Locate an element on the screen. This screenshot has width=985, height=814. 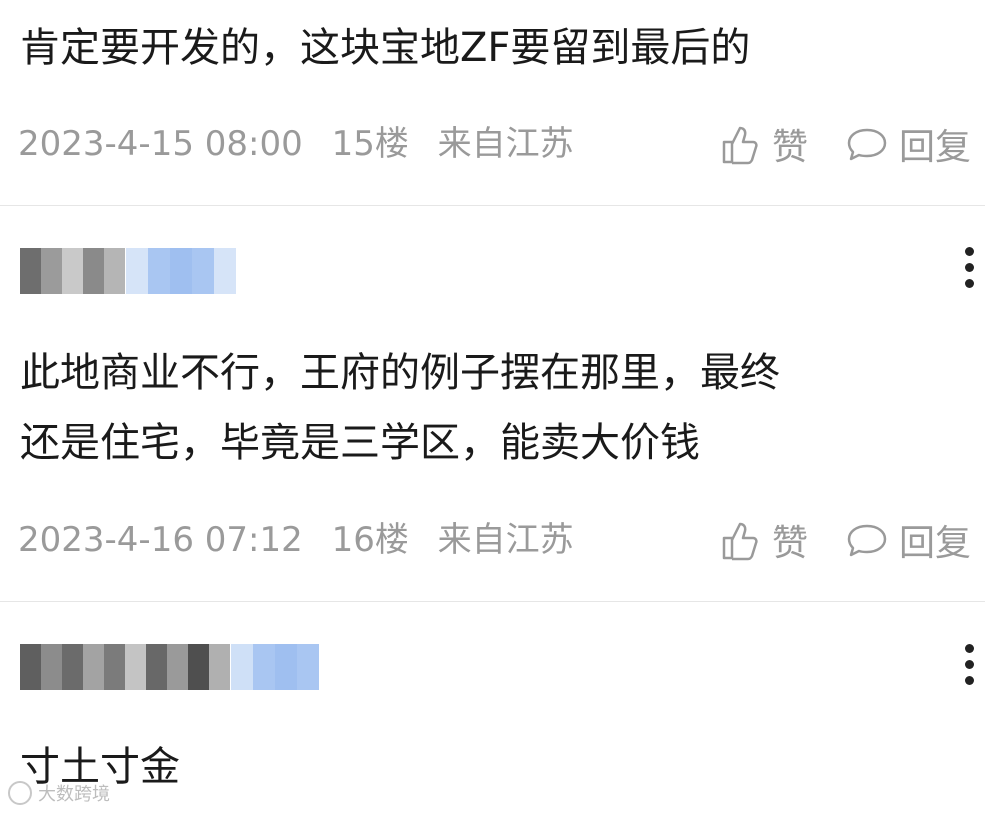
watermark-text: 大数跨境 is located at coordinates (74, 794).